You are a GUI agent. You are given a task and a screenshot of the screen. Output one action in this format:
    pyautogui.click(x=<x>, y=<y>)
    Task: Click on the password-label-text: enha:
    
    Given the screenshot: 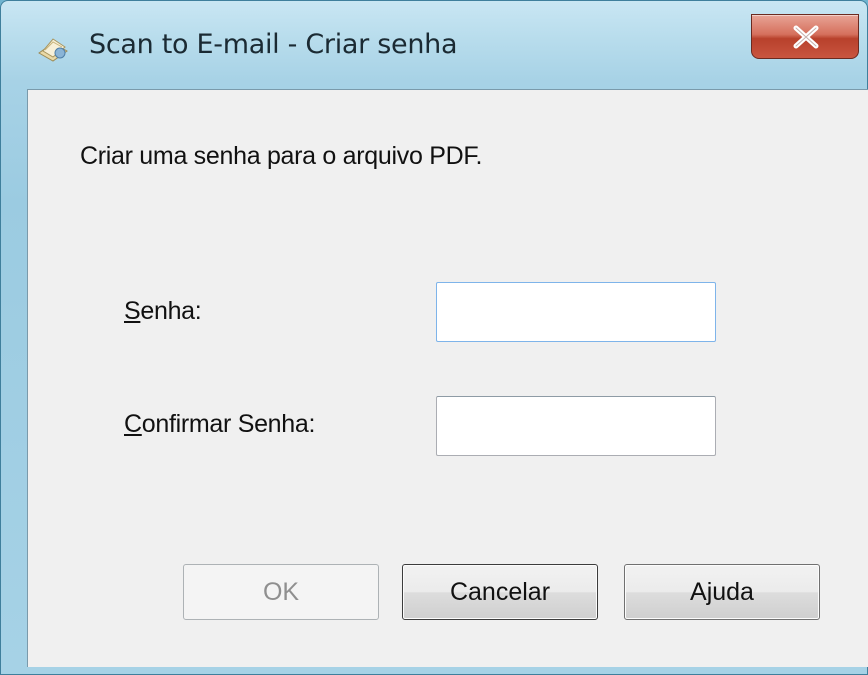 What is the action you would take?
    pyautogui.click(x=171, y=311)
    